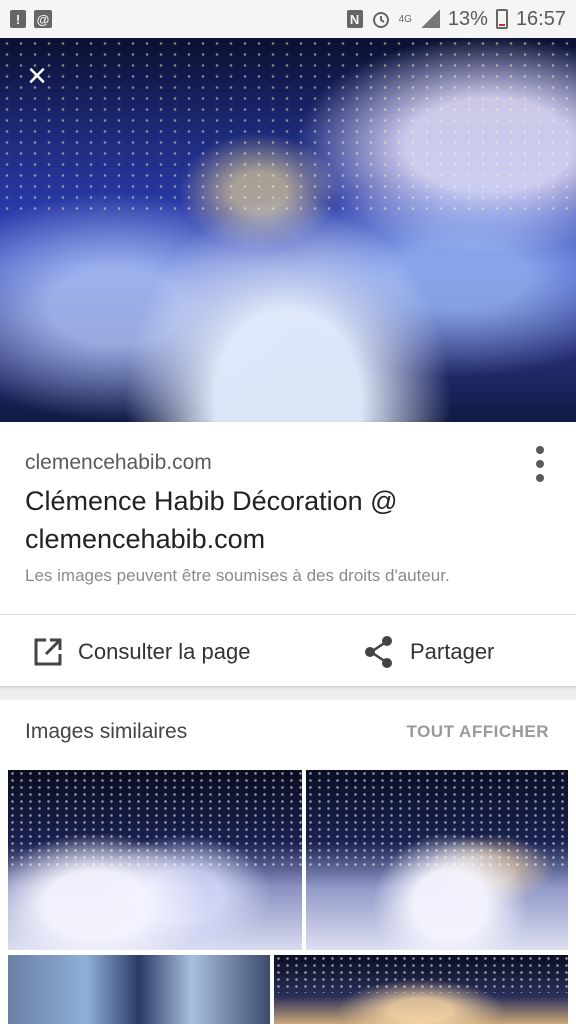 The image size is (576, 1024). Describe the element at coordinates (288, 614) in the screenshot. I see `divider` at that location.